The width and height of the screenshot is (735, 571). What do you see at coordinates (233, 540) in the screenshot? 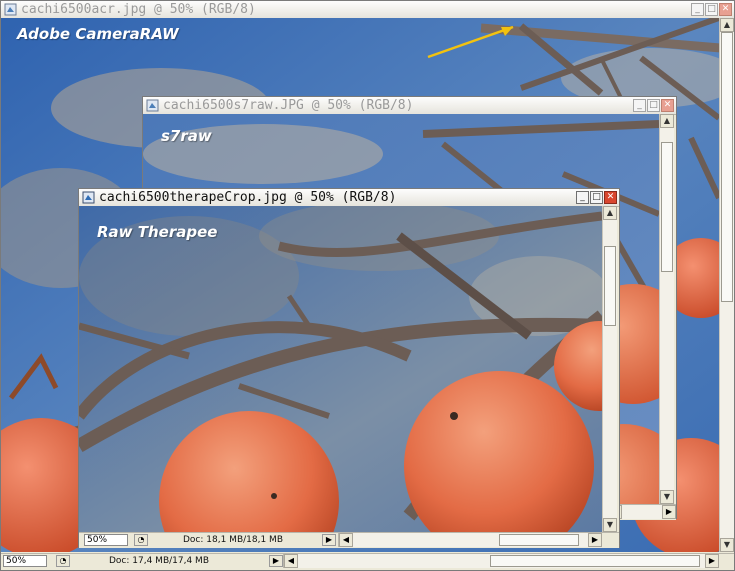
I see `doc-size: Doc: 18,1 MB/18,1 MB` at bounding box center [233, 540].